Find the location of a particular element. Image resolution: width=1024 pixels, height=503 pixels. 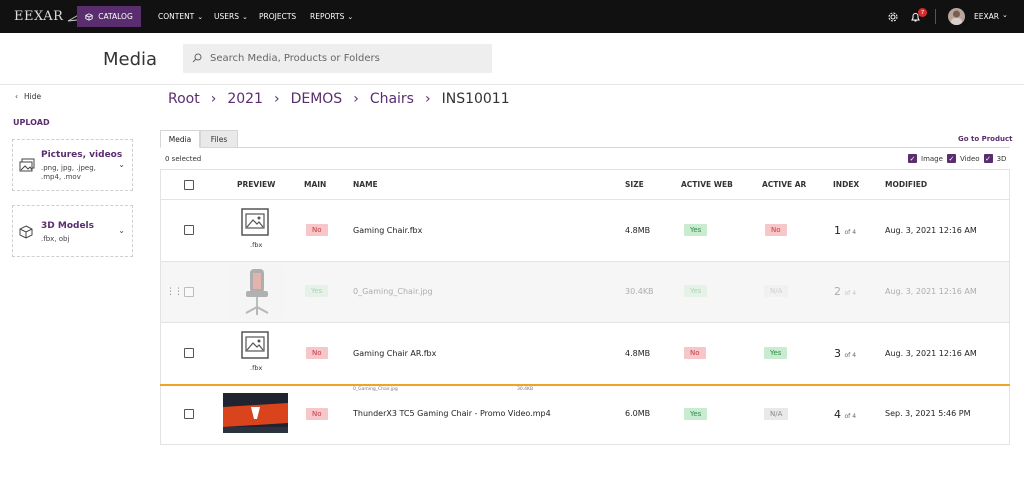

upload-3d-models: 3D Models .fbx, obj ⌄ is located at coordinates (72, 231).